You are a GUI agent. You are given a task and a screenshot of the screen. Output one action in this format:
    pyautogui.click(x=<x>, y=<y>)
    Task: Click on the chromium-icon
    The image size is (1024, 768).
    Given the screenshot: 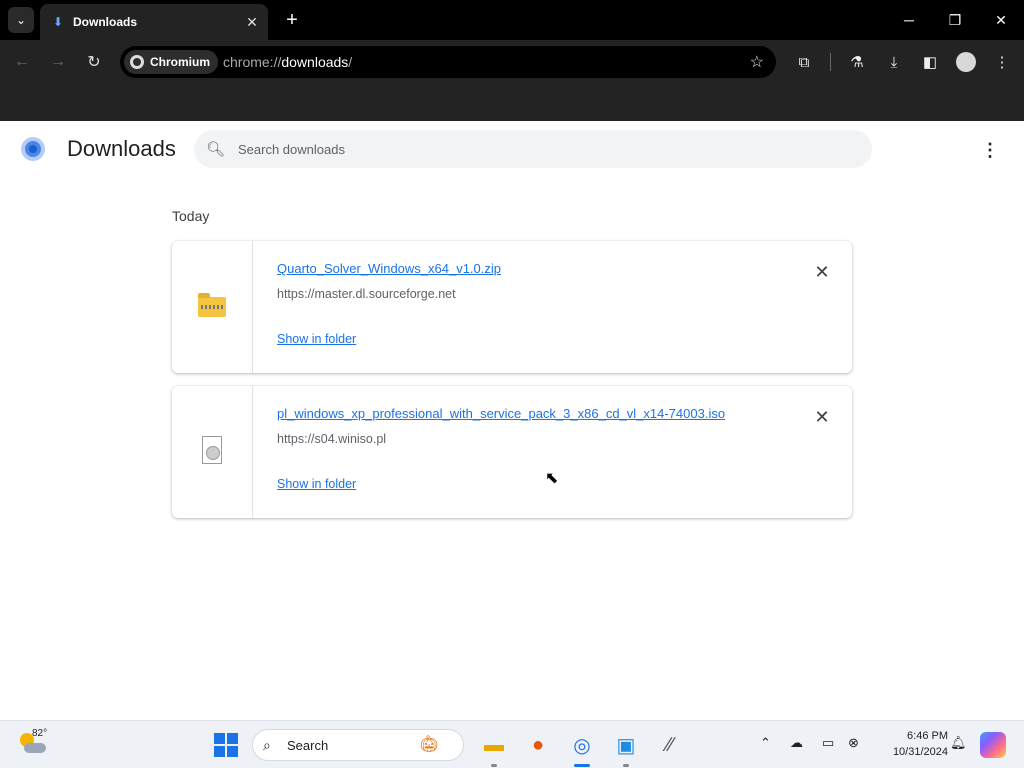 What is the action you would take?
    pyautogui.click(x=137, y=62)
    